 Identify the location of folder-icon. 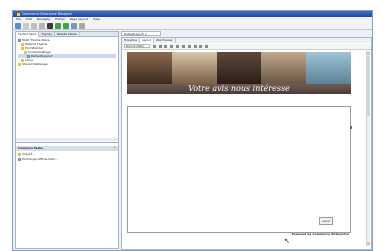
(19, 64).